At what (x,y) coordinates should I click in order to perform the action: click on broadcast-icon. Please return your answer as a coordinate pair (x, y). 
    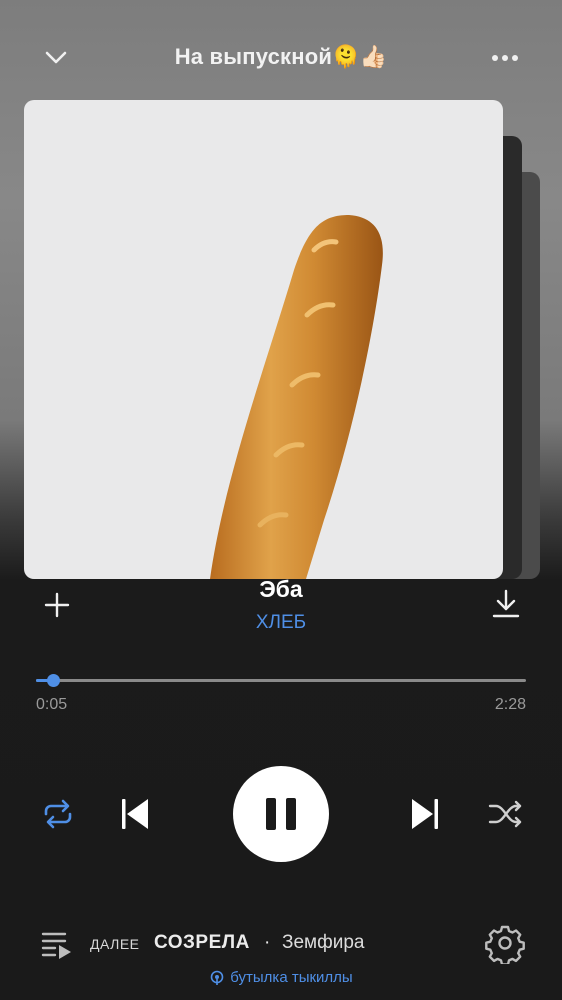
    Looking at the image, I should click on (217, 977).